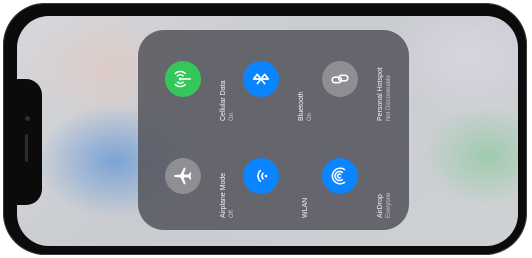 Image resolution: width=532 pixels, height=258 pixels. What do you see at coordinates (261, 79) in the screenshot?
I see `bluetooth-icon` at bounding box center [261, 79].